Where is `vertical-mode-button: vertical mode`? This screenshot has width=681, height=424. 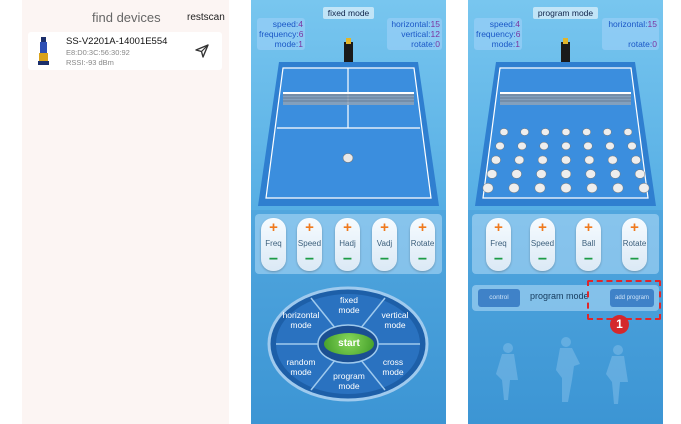
vertical-mode-button: vertical mode is located at coordinates (395, 320).